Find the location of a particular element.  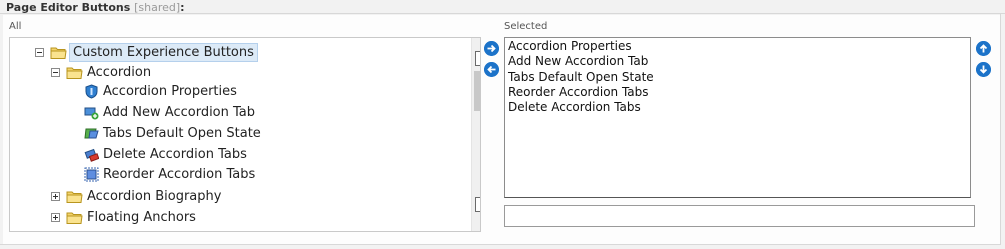

tree-node-custom-experience-buttons: Custom Experience Buttons is located at coordinates (146, 52).